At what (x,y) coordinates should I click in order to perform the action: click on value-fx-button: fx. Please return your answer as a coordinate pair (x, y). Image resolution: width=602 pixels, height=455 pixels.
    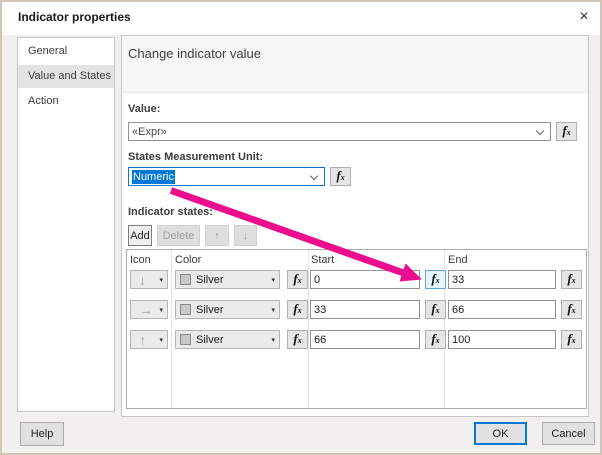
    Looking at the image, I should click on (566, 131).